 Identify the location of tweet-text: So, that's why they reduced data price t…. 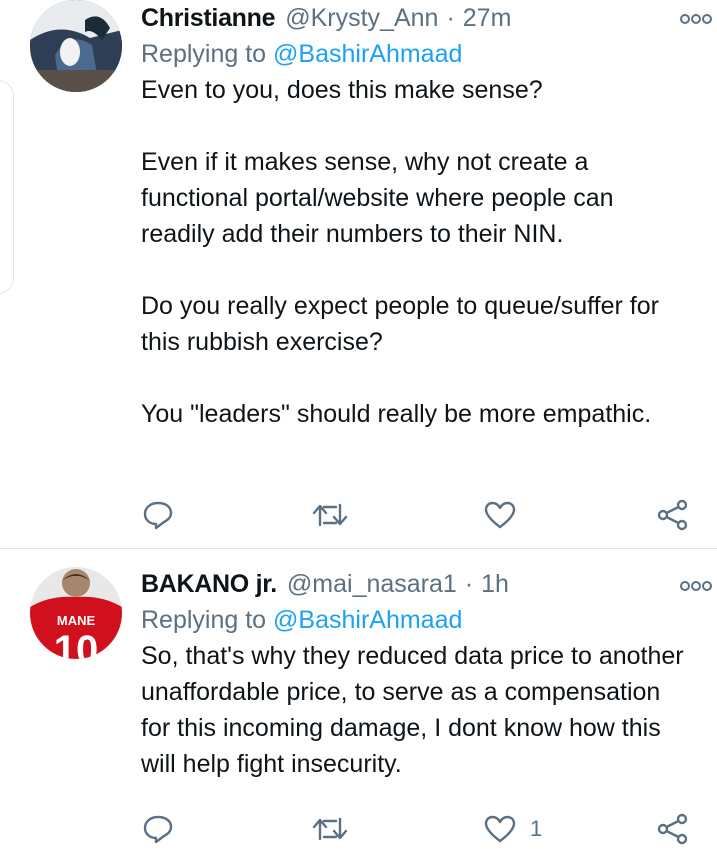
(416, 710).